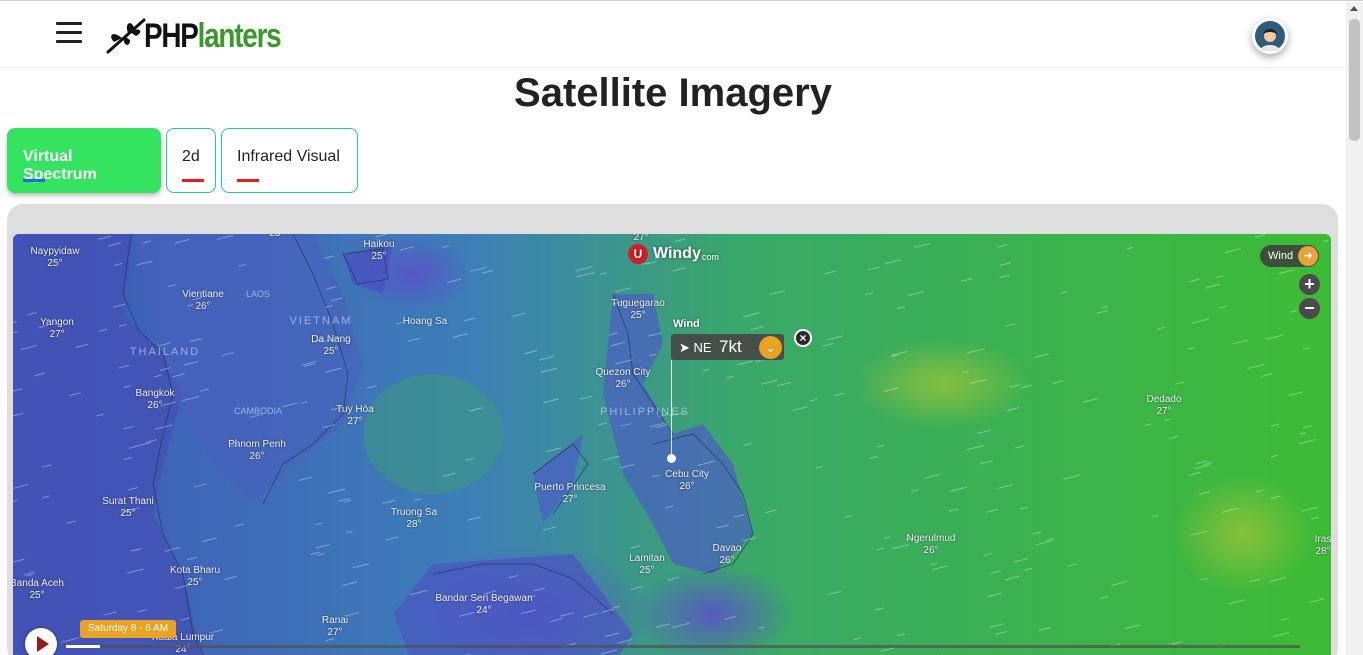 This screenshot has height=655, width=1363. Describe the element at coordinates (41, 641) in the screenshot. I see `play-icon` at that location.